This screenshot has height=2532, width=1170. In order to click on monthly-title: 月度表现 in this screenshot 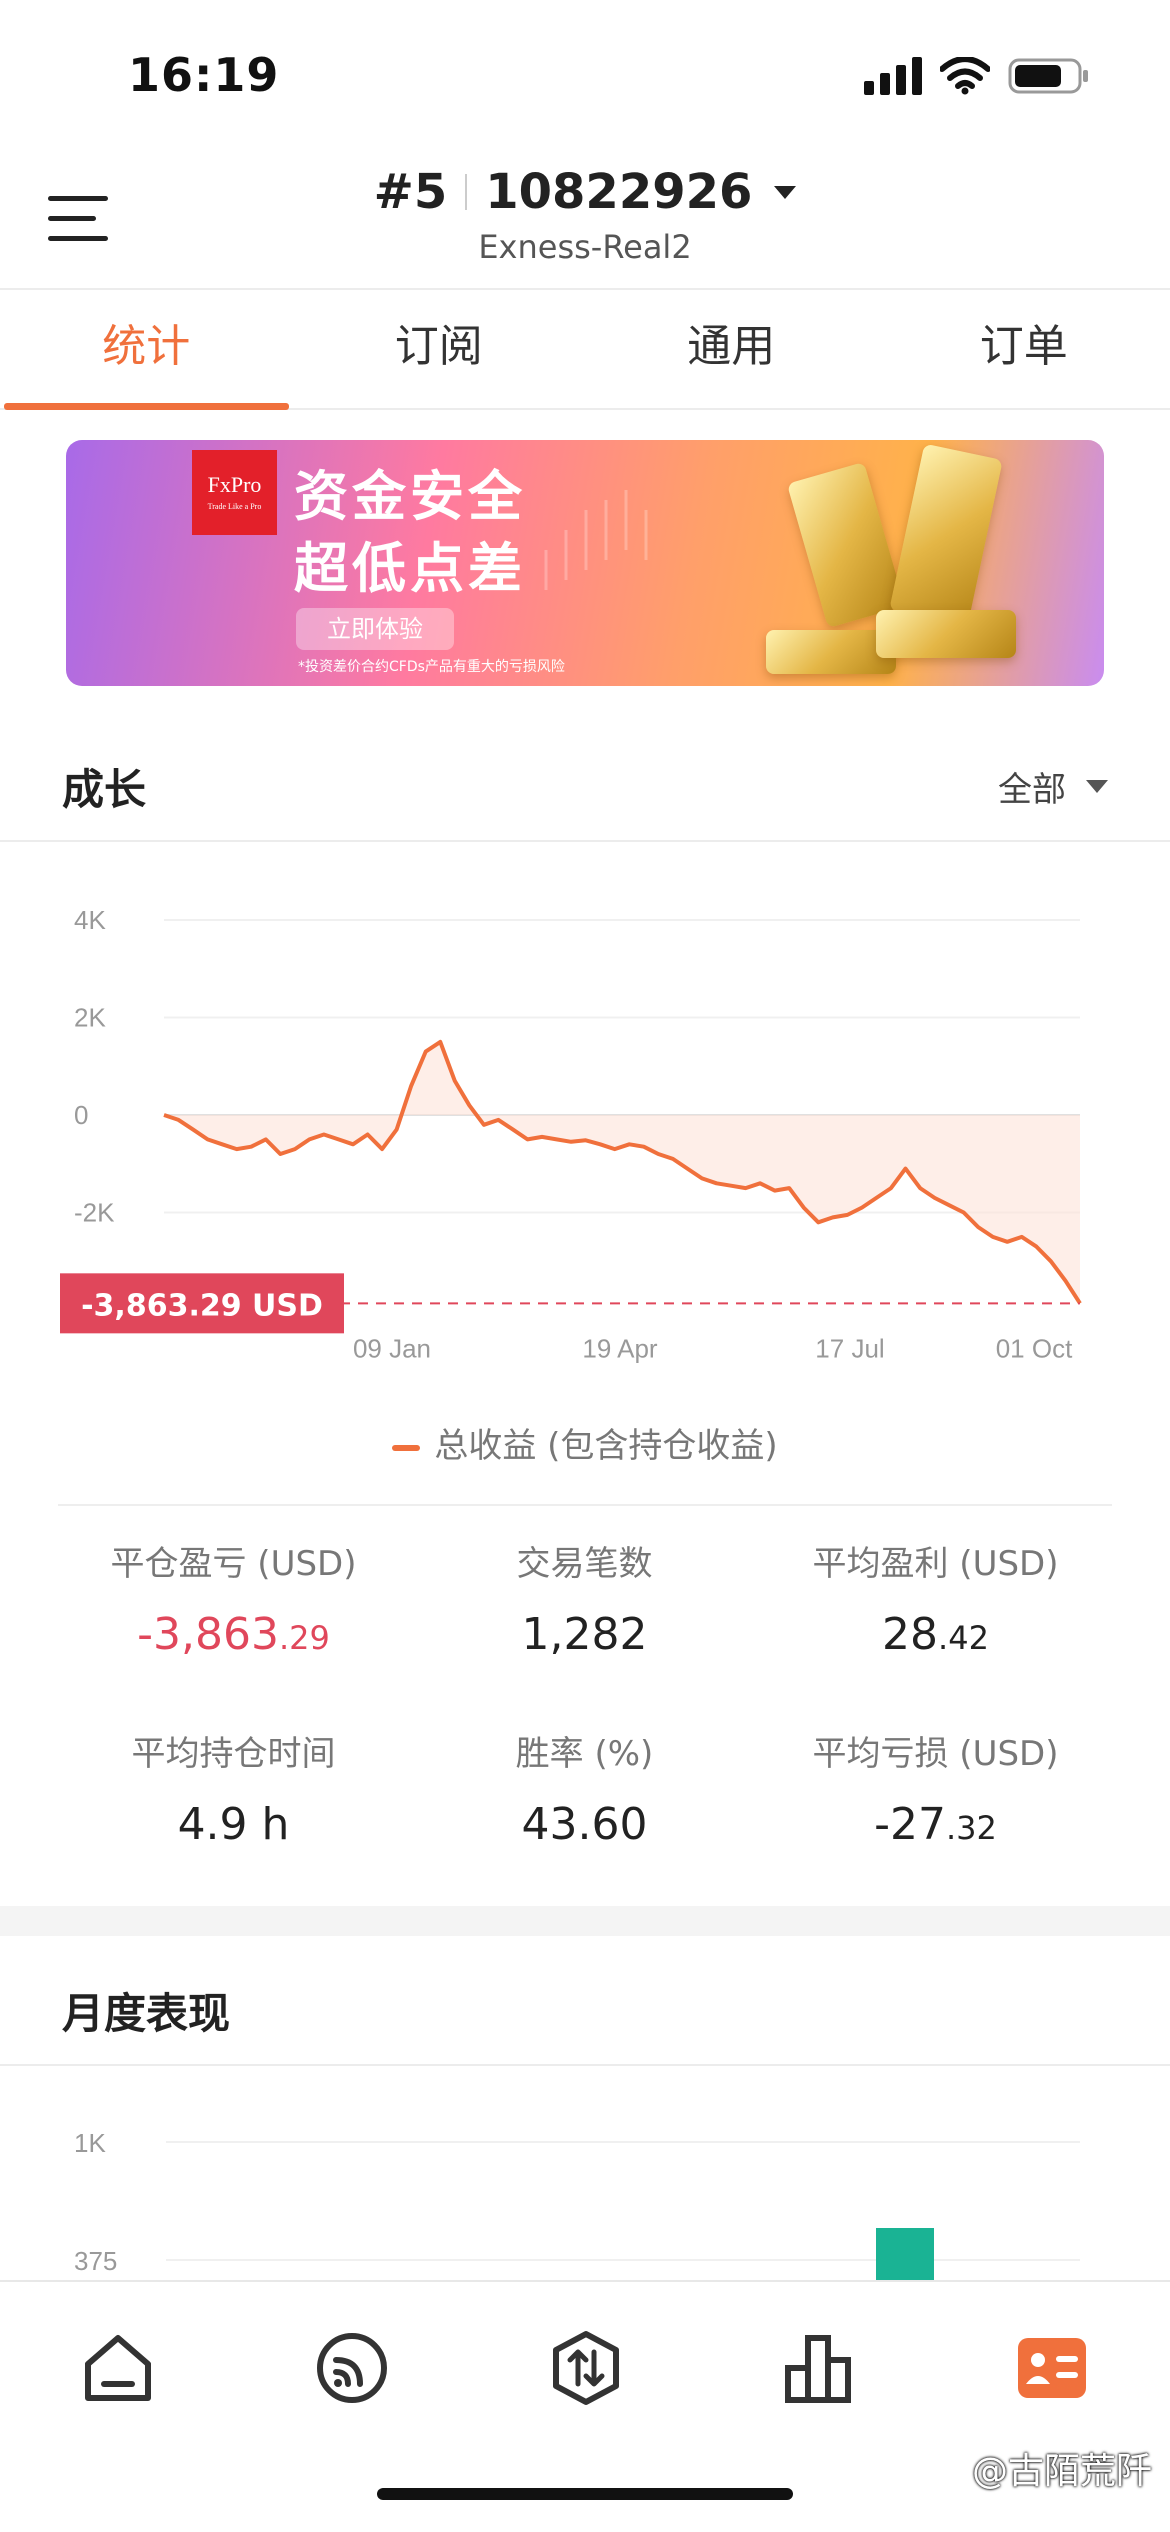, I will do `click(146, 2013)`.